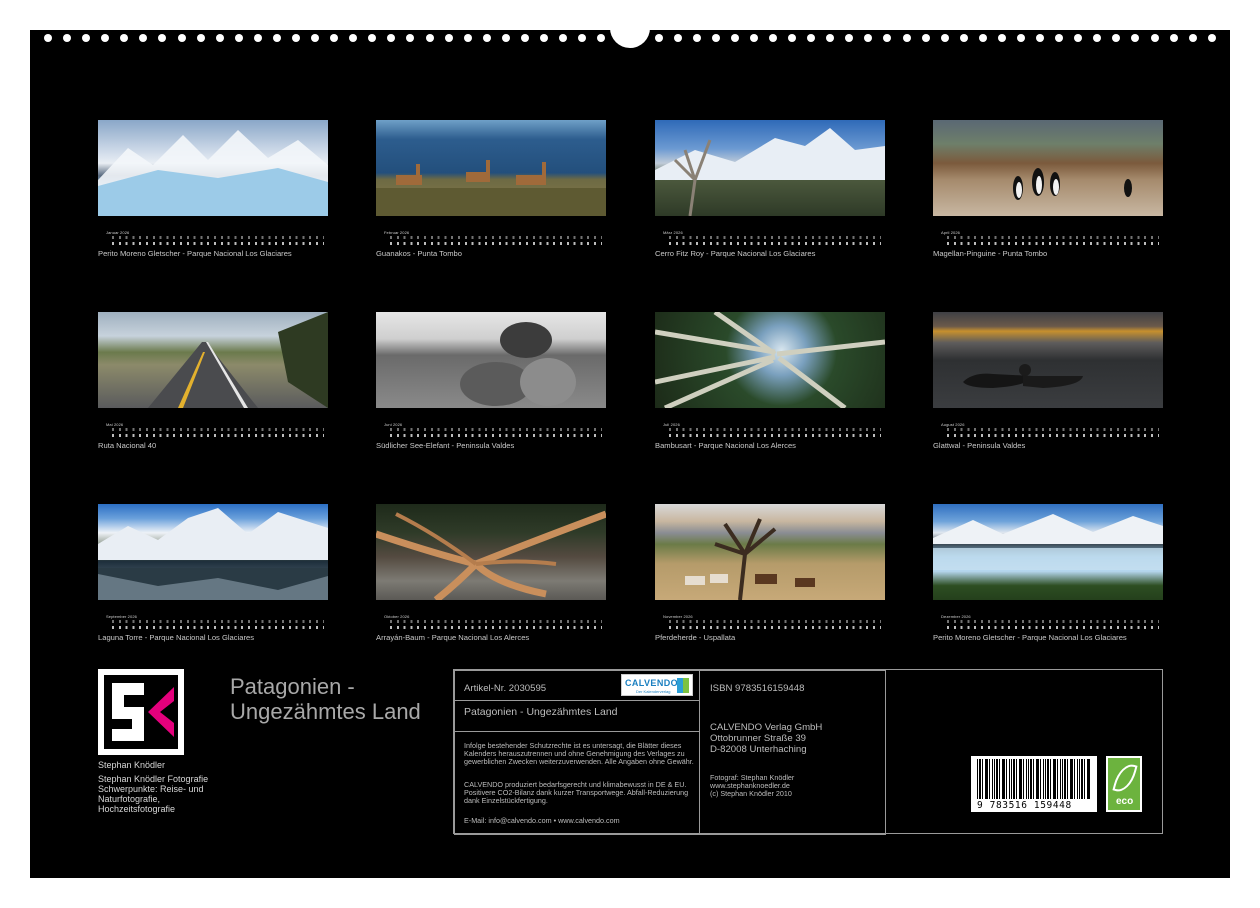 This screenshot has width=1260, height=908. I want to click on month-name: September 2026, so click(121, 616).